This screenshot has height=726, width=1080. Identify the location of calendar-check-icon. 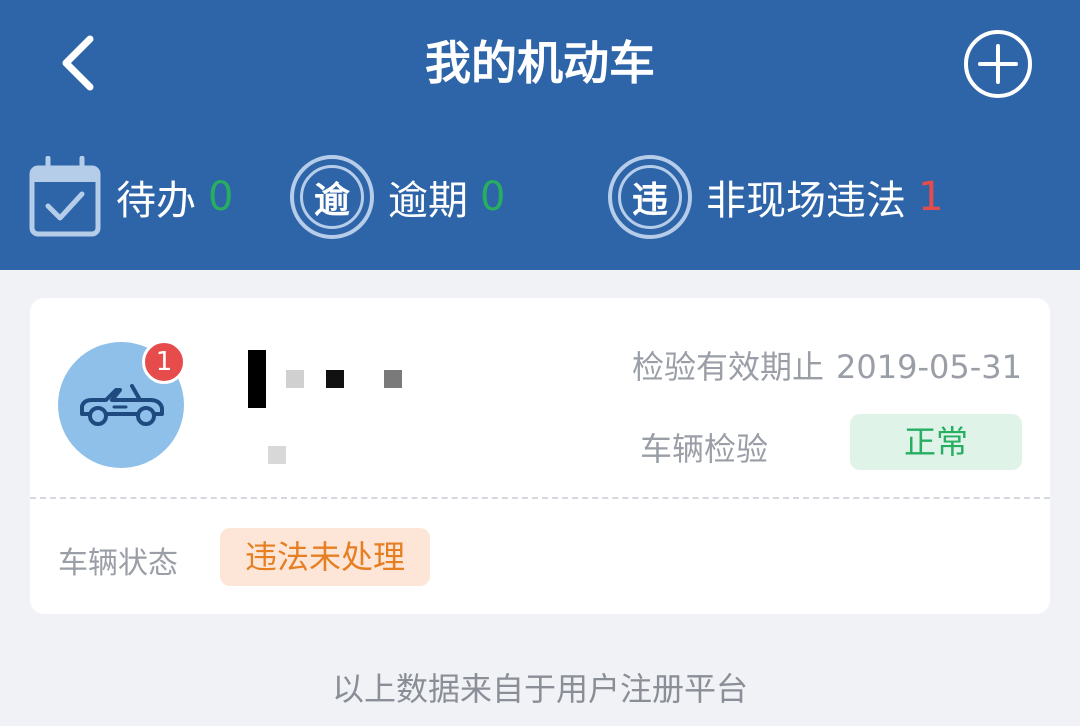
(65, 196).